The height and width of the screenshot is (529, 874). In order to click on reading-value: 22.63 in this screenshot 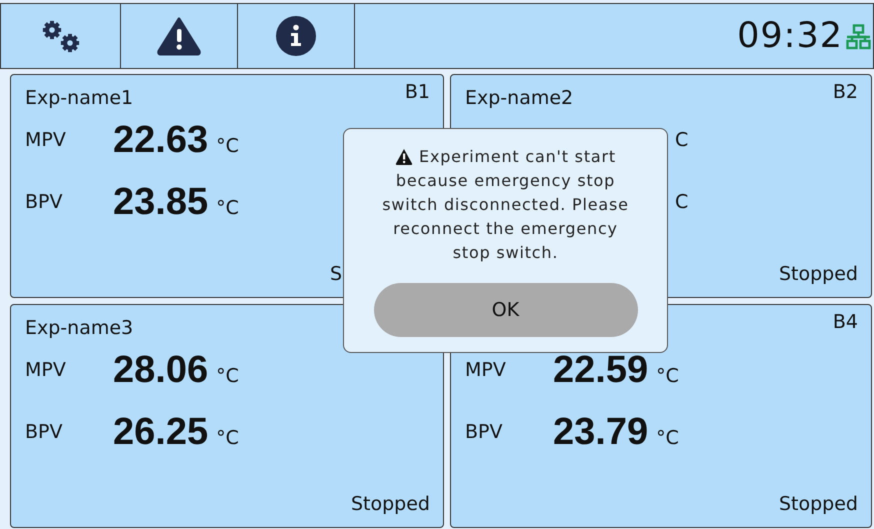, I will do `click(160, 140)`.